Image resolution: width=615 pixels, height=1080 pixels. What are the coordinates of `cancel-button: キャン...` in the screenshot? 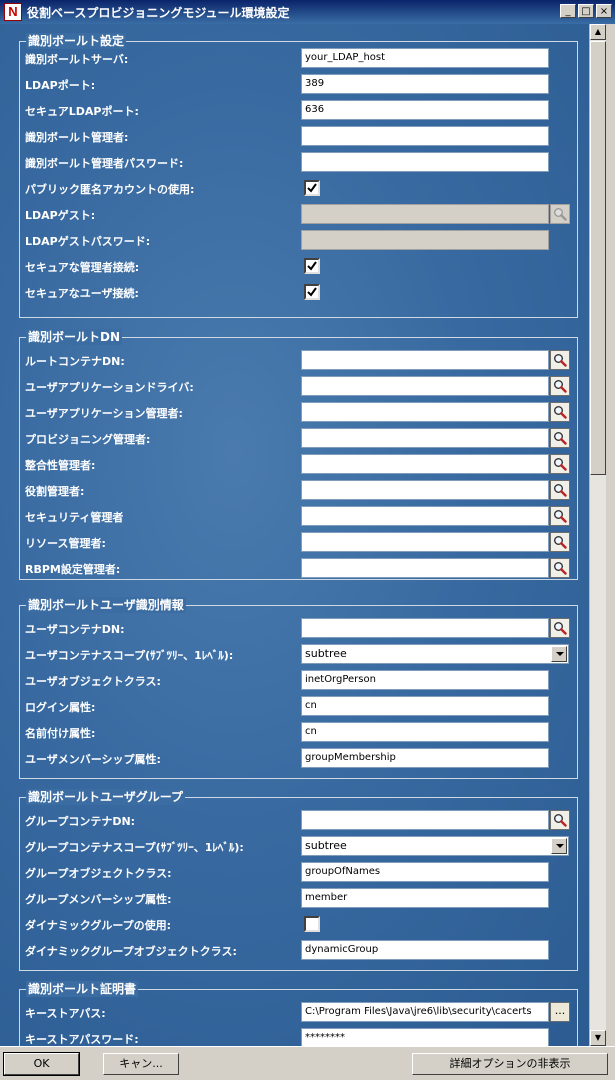 It's located at (141, 1064).